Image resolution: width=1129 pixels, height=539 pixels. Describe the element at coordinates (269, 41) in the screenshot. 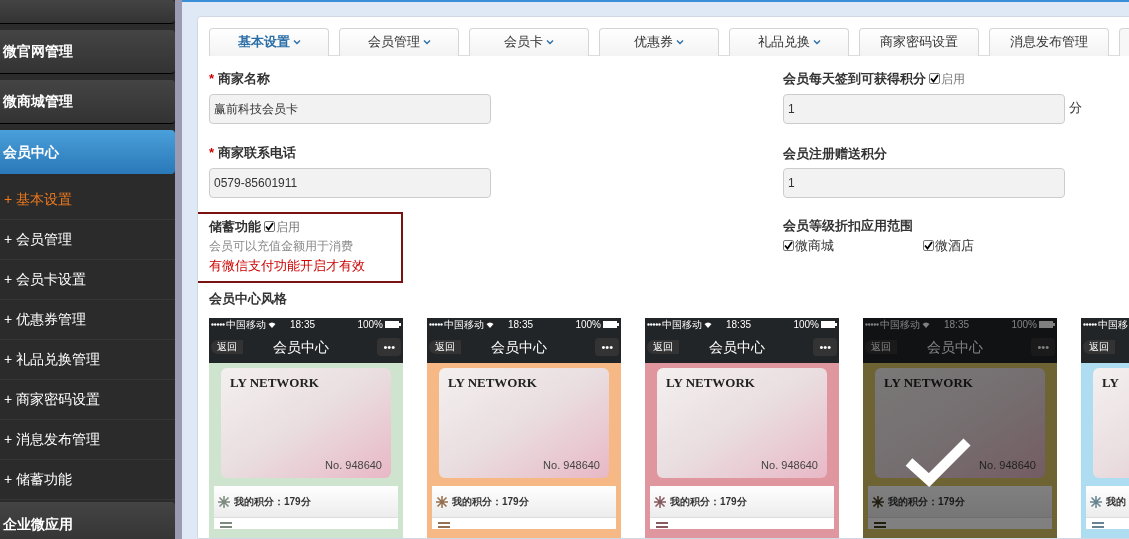

I see `tab: 基本设置` at that location.